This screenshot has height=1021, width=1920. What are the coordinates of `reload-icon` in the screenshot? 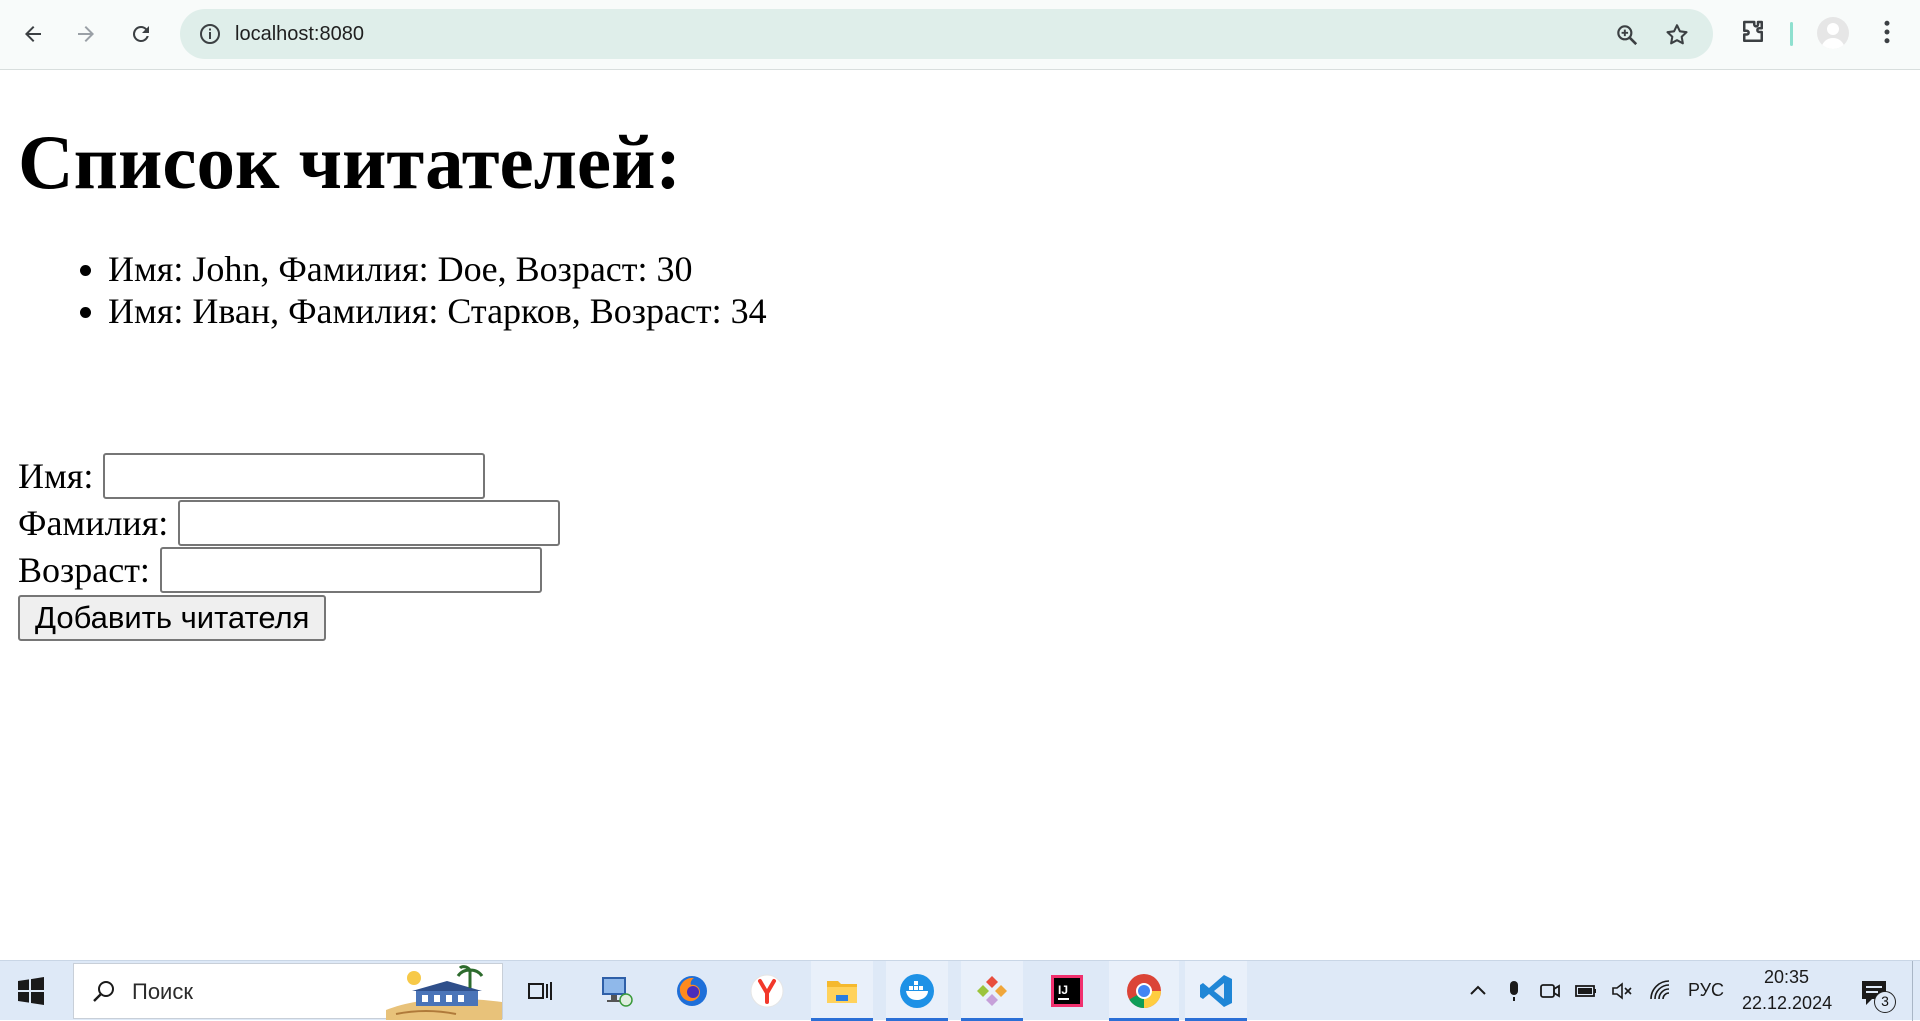 It's located at (140, 33).